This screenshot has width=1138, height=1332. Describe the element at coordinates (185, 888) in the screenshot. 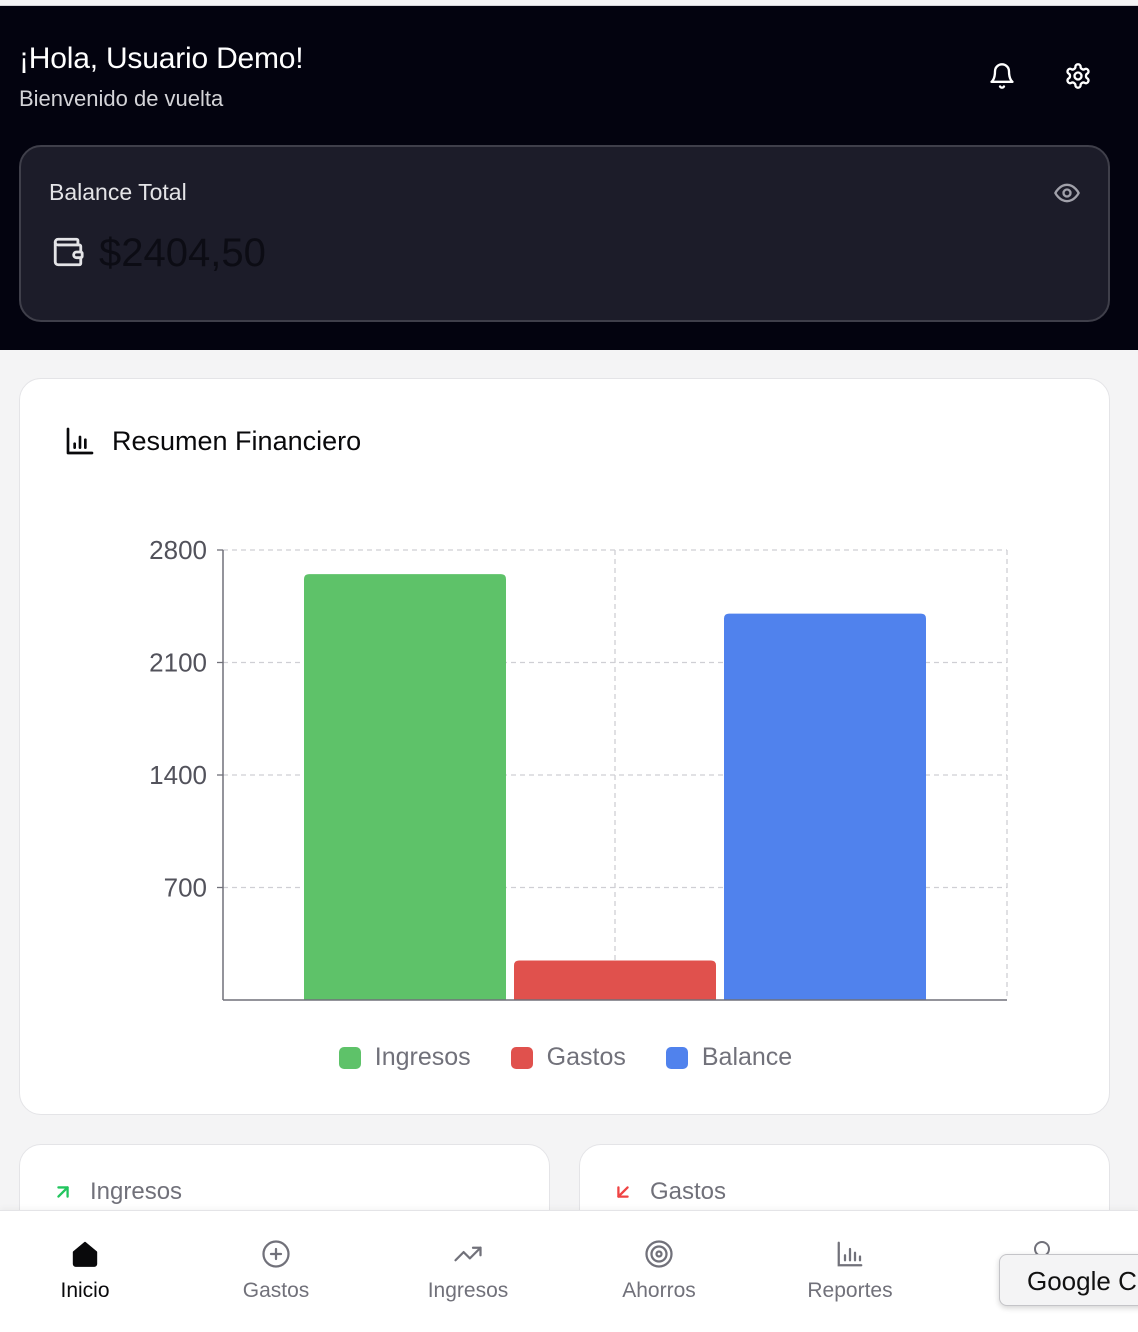

I see `y-tick-label: 700` at that location.